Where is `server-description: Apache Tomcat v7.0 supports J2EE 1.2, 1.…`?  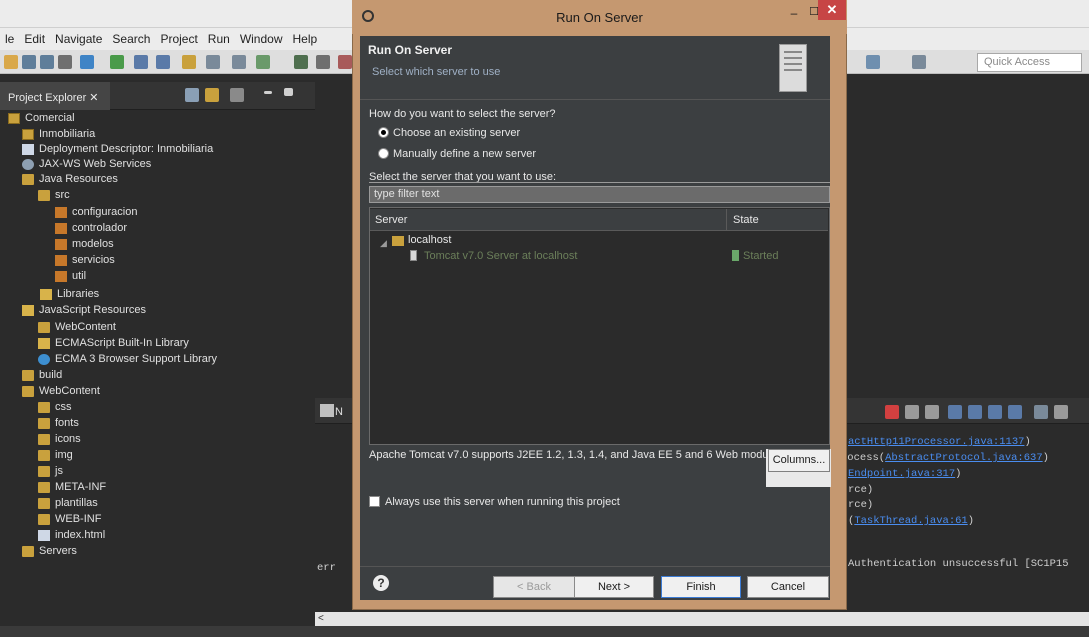 server-description: Apache Tomcat v7.0 supports J2EE 1.2, 1.… is located at coordinates (577, 455).